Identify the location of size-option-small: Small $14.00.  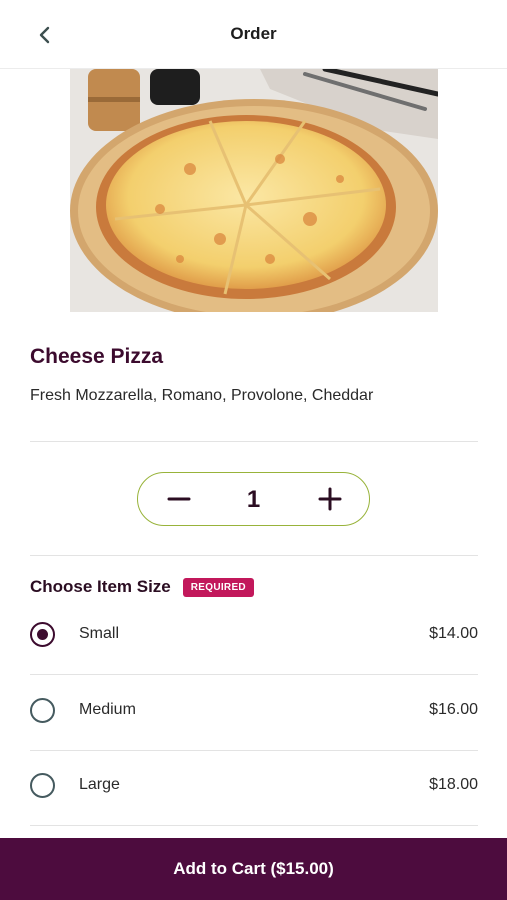
(254, 634).